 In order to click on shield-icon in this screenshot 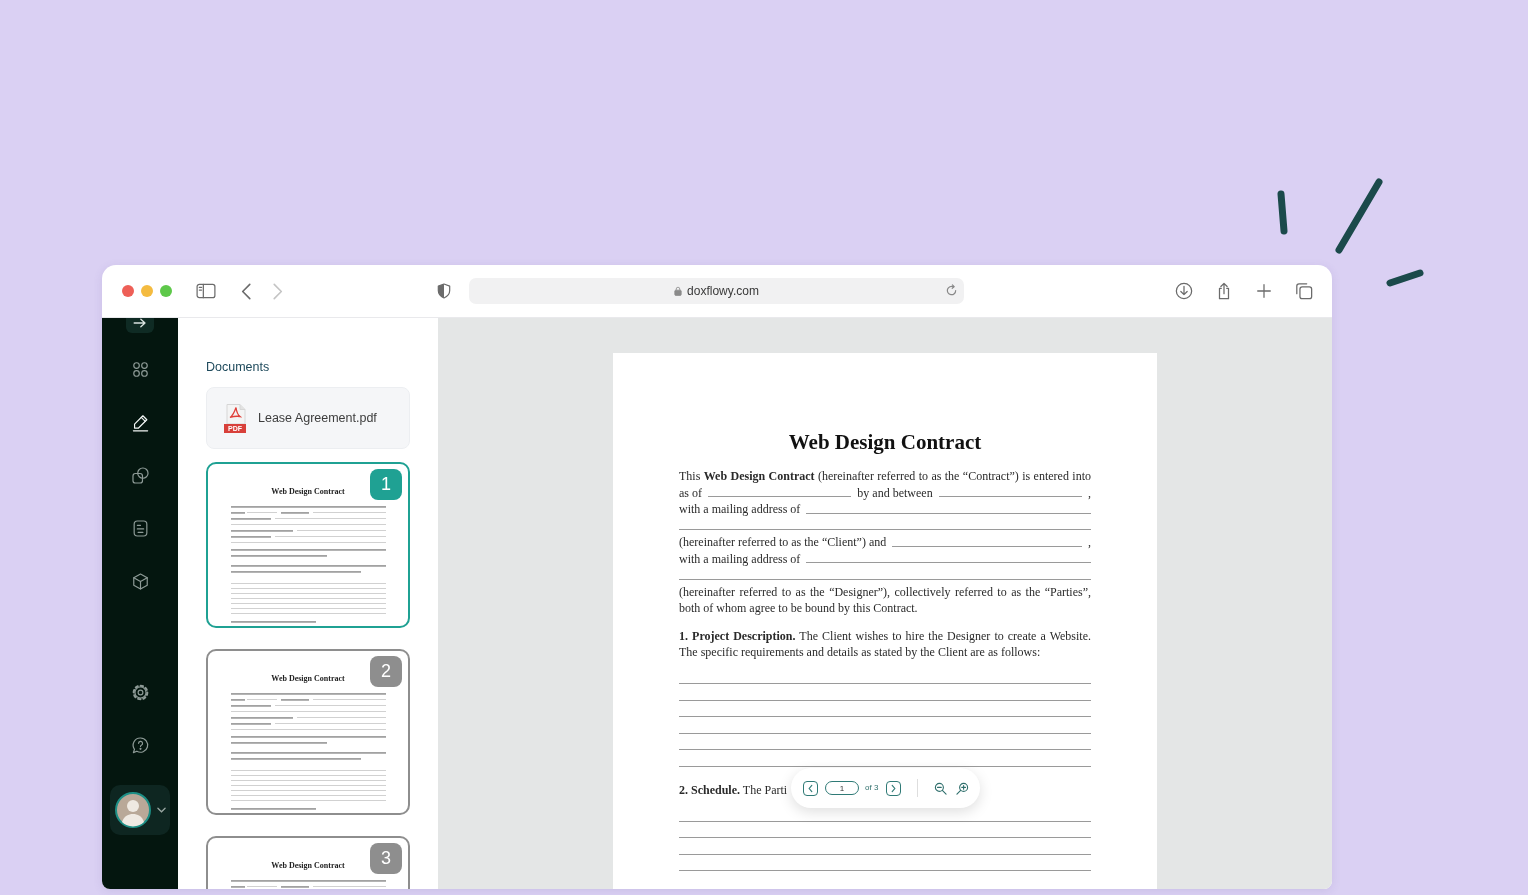, I will do `click(444, 291)`.